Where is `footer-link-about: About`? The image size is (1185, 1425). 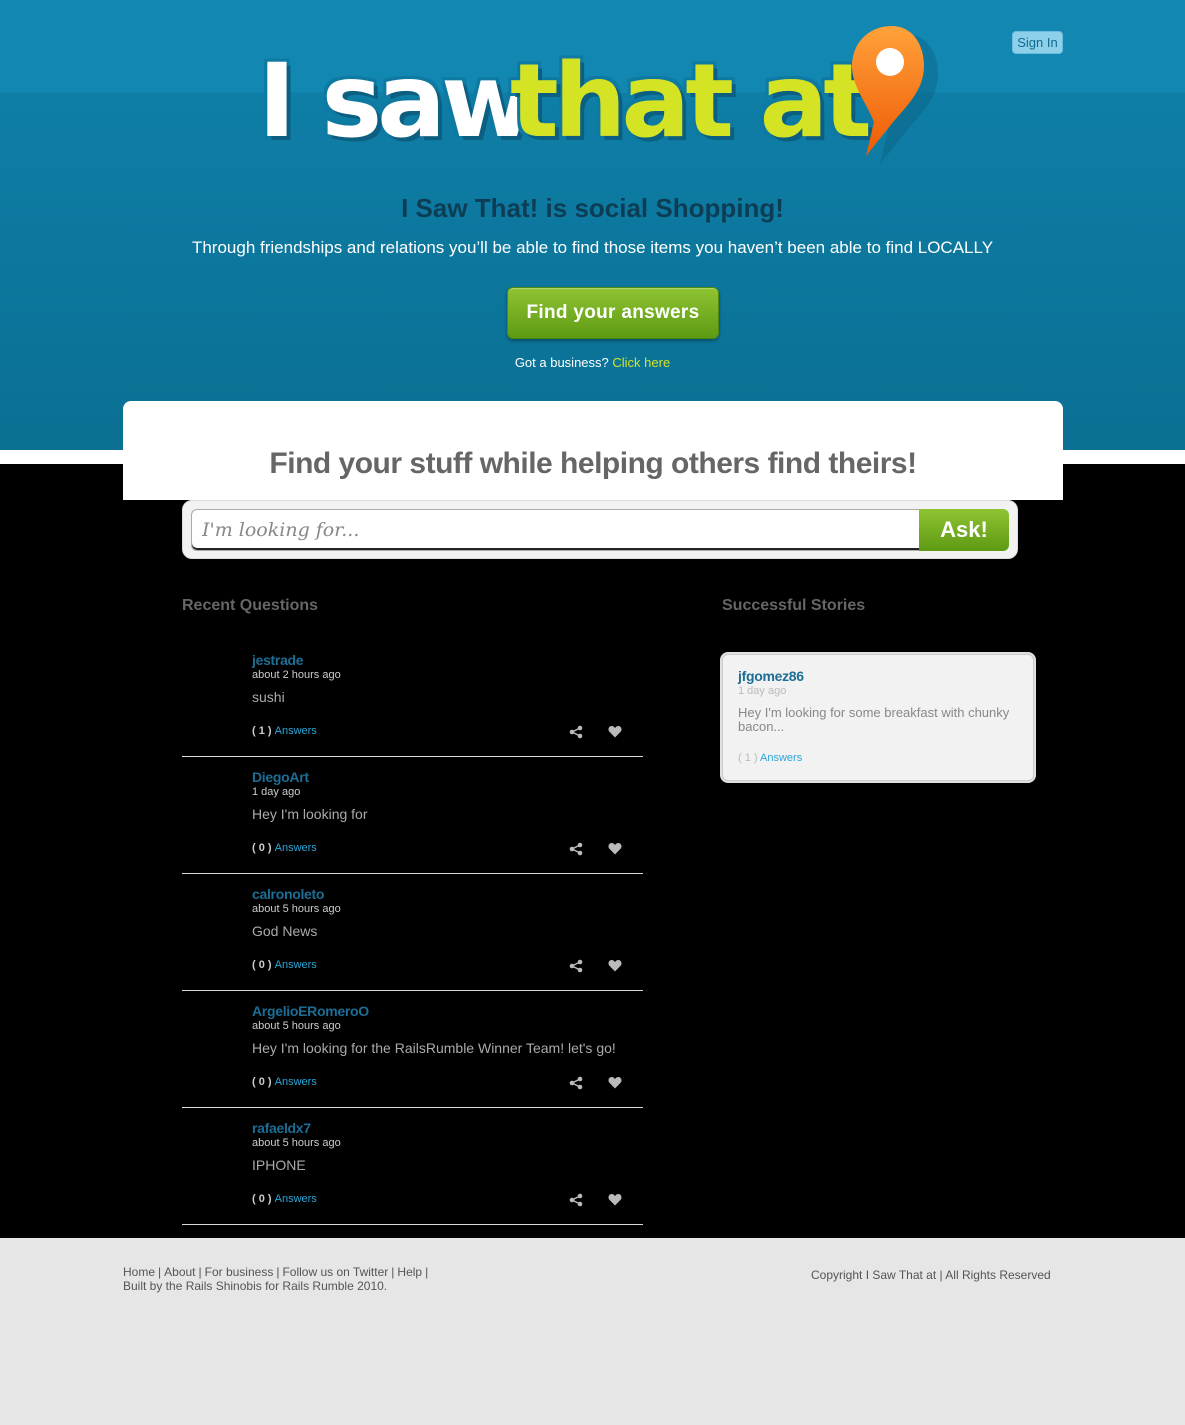 footer-link-about: About is located at coordinates (179, 1272).